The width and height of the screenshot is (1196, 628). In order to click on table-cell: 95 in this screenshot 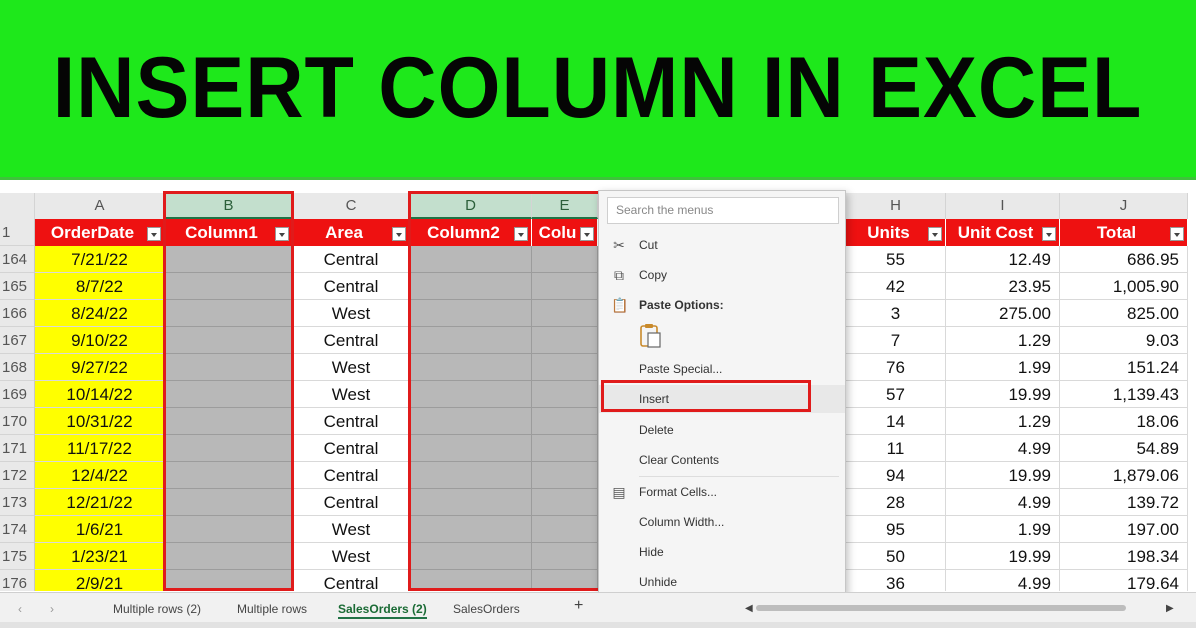, I will do `click(896, 529)`.